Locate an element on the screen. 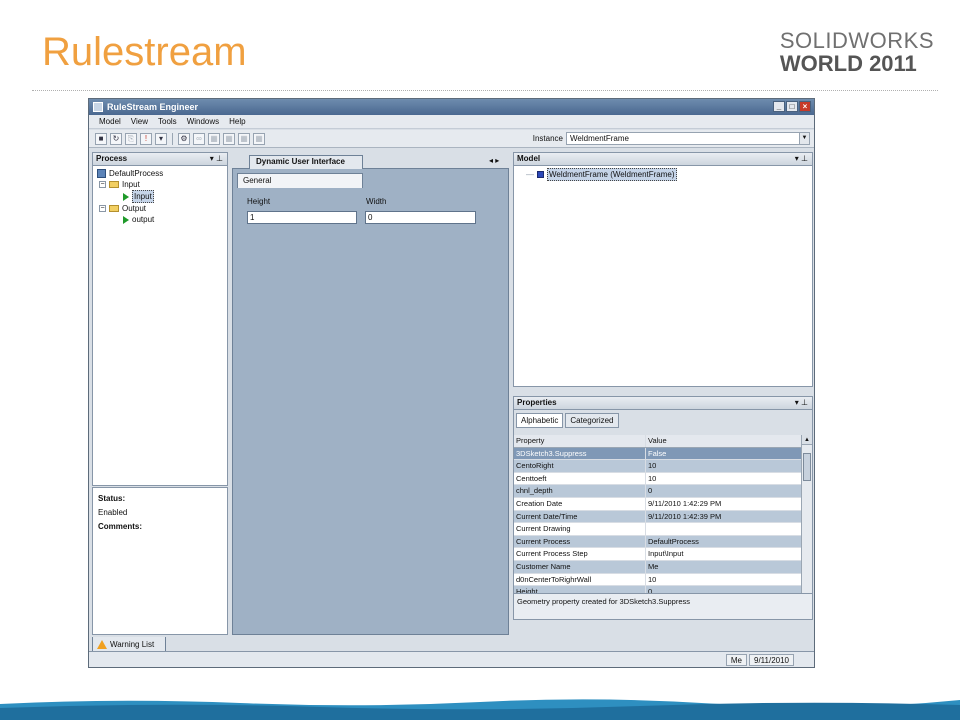 The height and width of the screenshot is (720, 960). property-row: Current Process Step Input\Input is located at coordinates (657, 554).